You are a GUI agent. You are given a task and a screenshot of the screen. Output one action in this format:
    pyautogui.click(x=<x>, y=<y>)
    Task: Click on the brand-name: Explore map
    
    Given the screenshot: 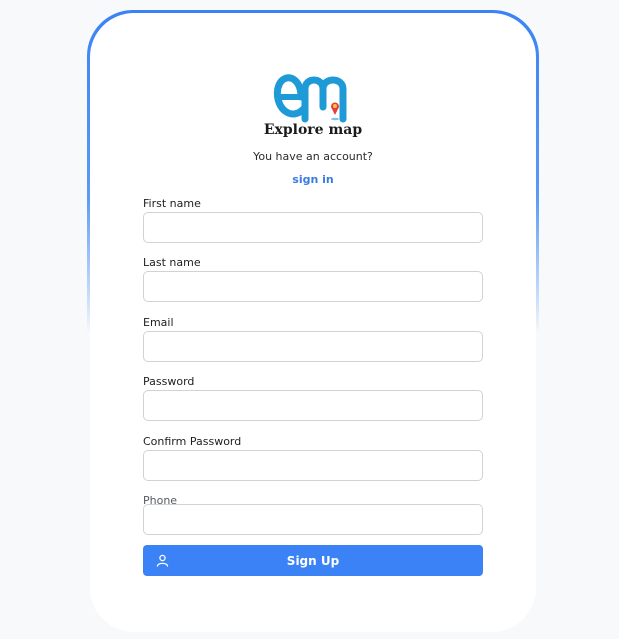 What is the action you would take?
    pyautogui.click(x=313, y=130)
    